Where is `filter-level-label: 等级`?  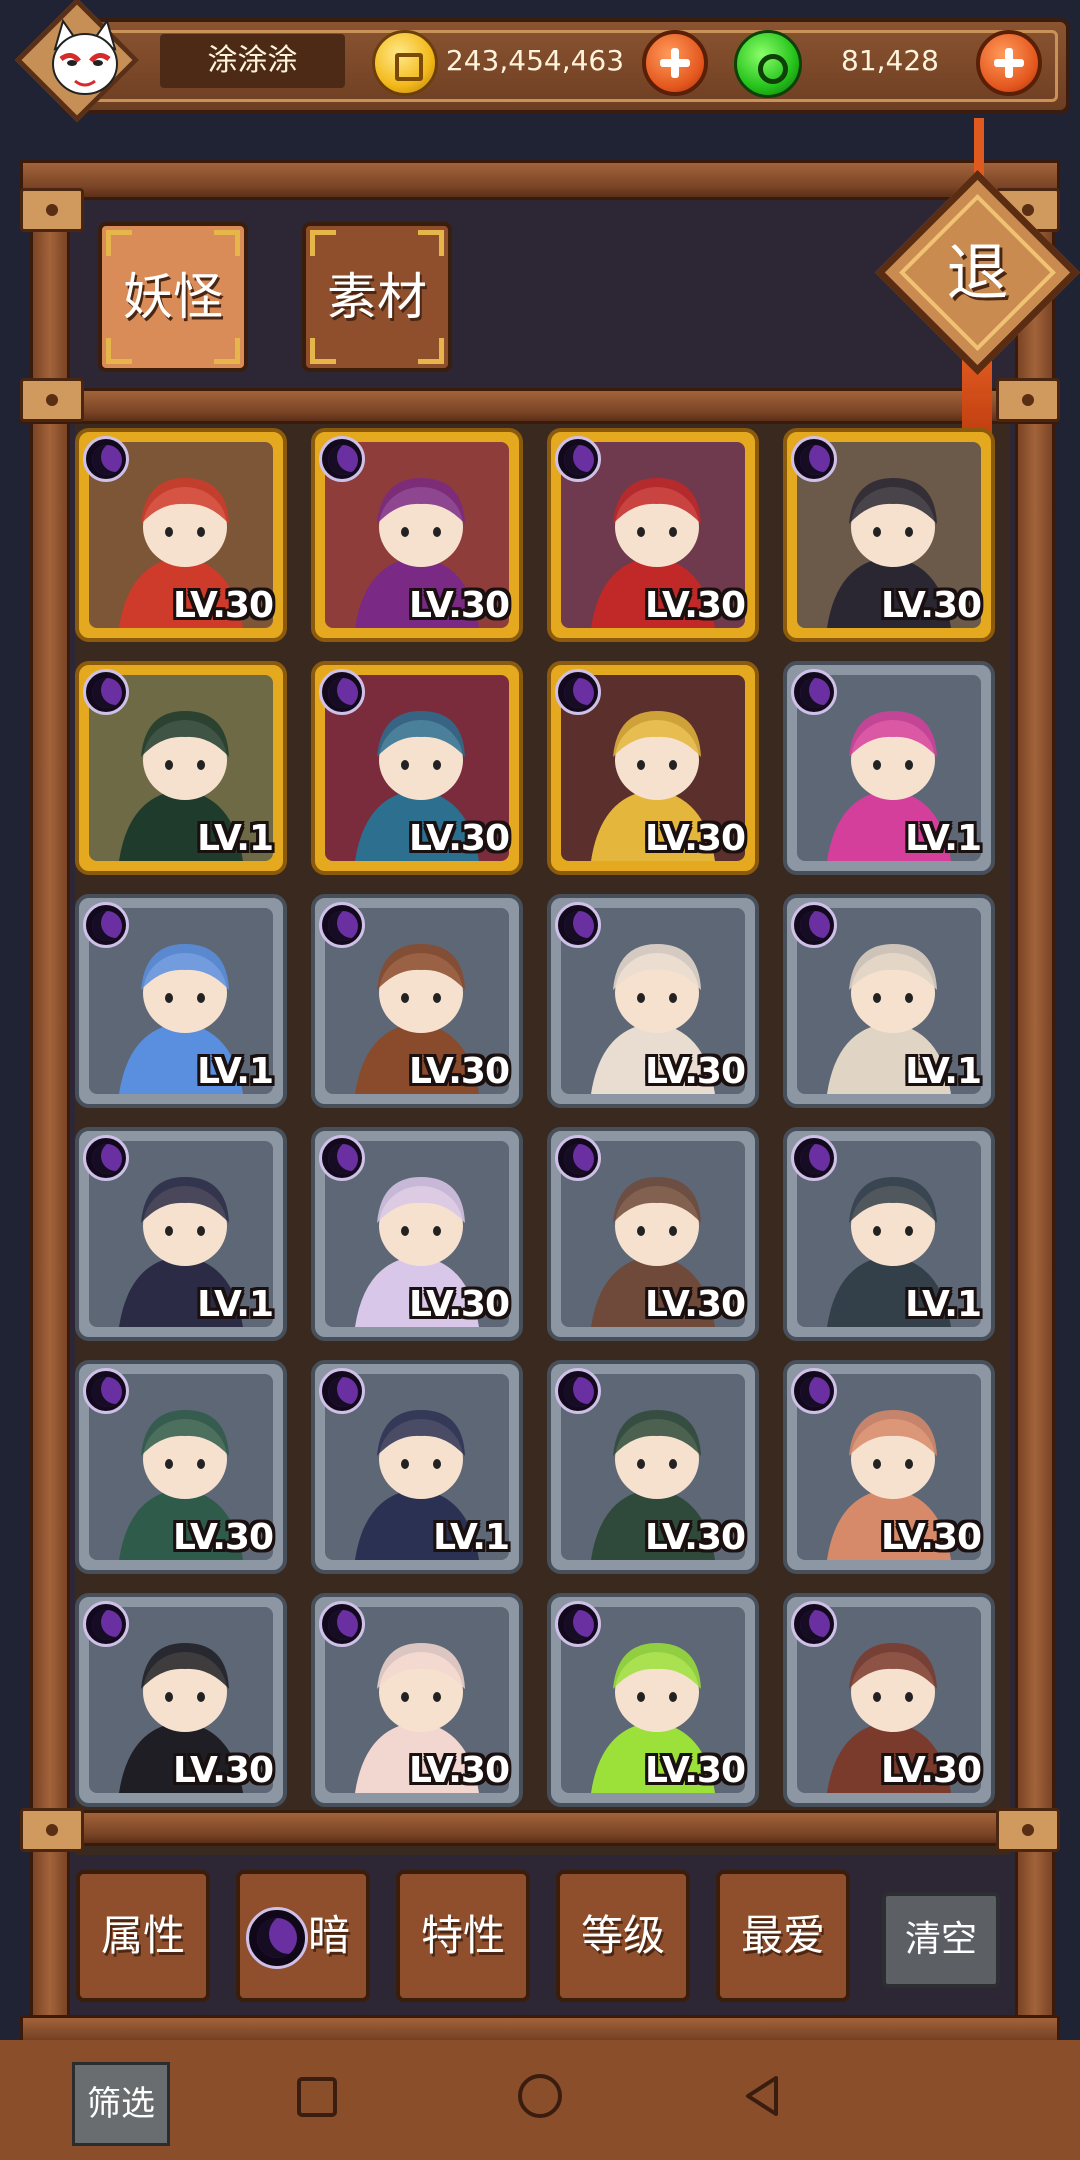 filter-level-label: 等级 is located at coordinates (622, 1935).